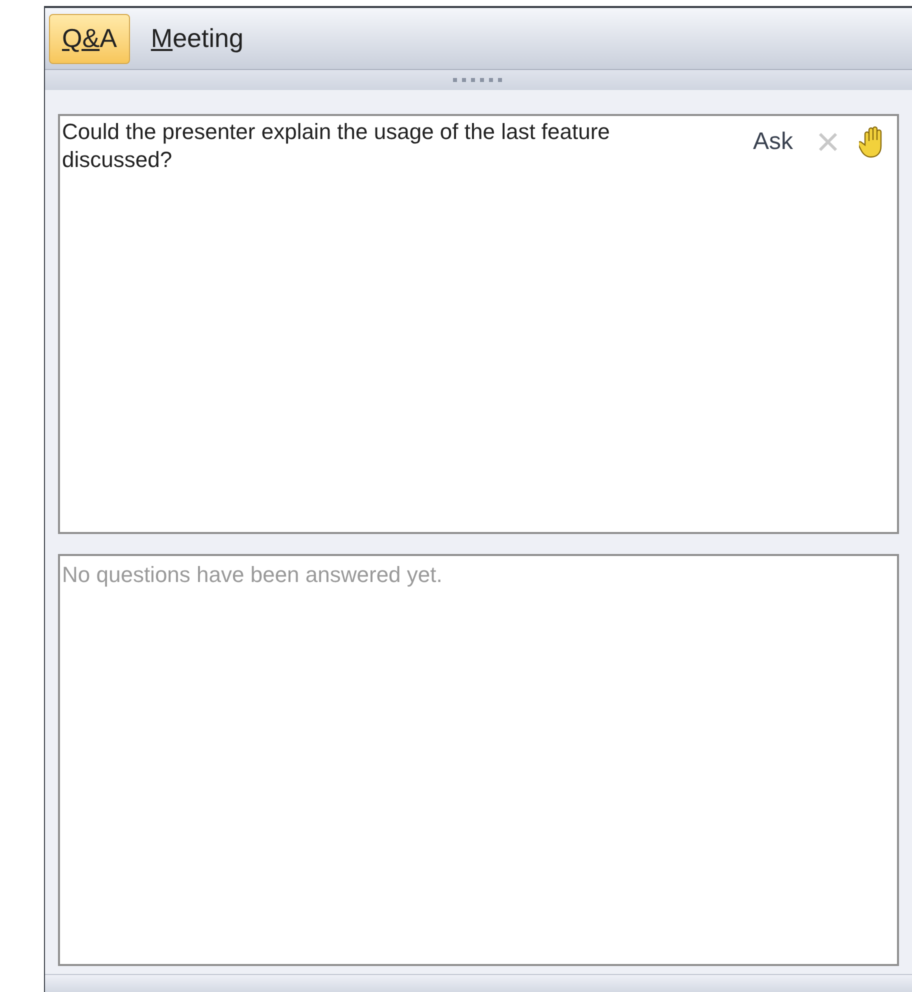 This screenshot has height=992, width=912. What do you see at coordinates (478, 80) in the screenshot?
I see `grip-icon` at bounding box center [478, 80].